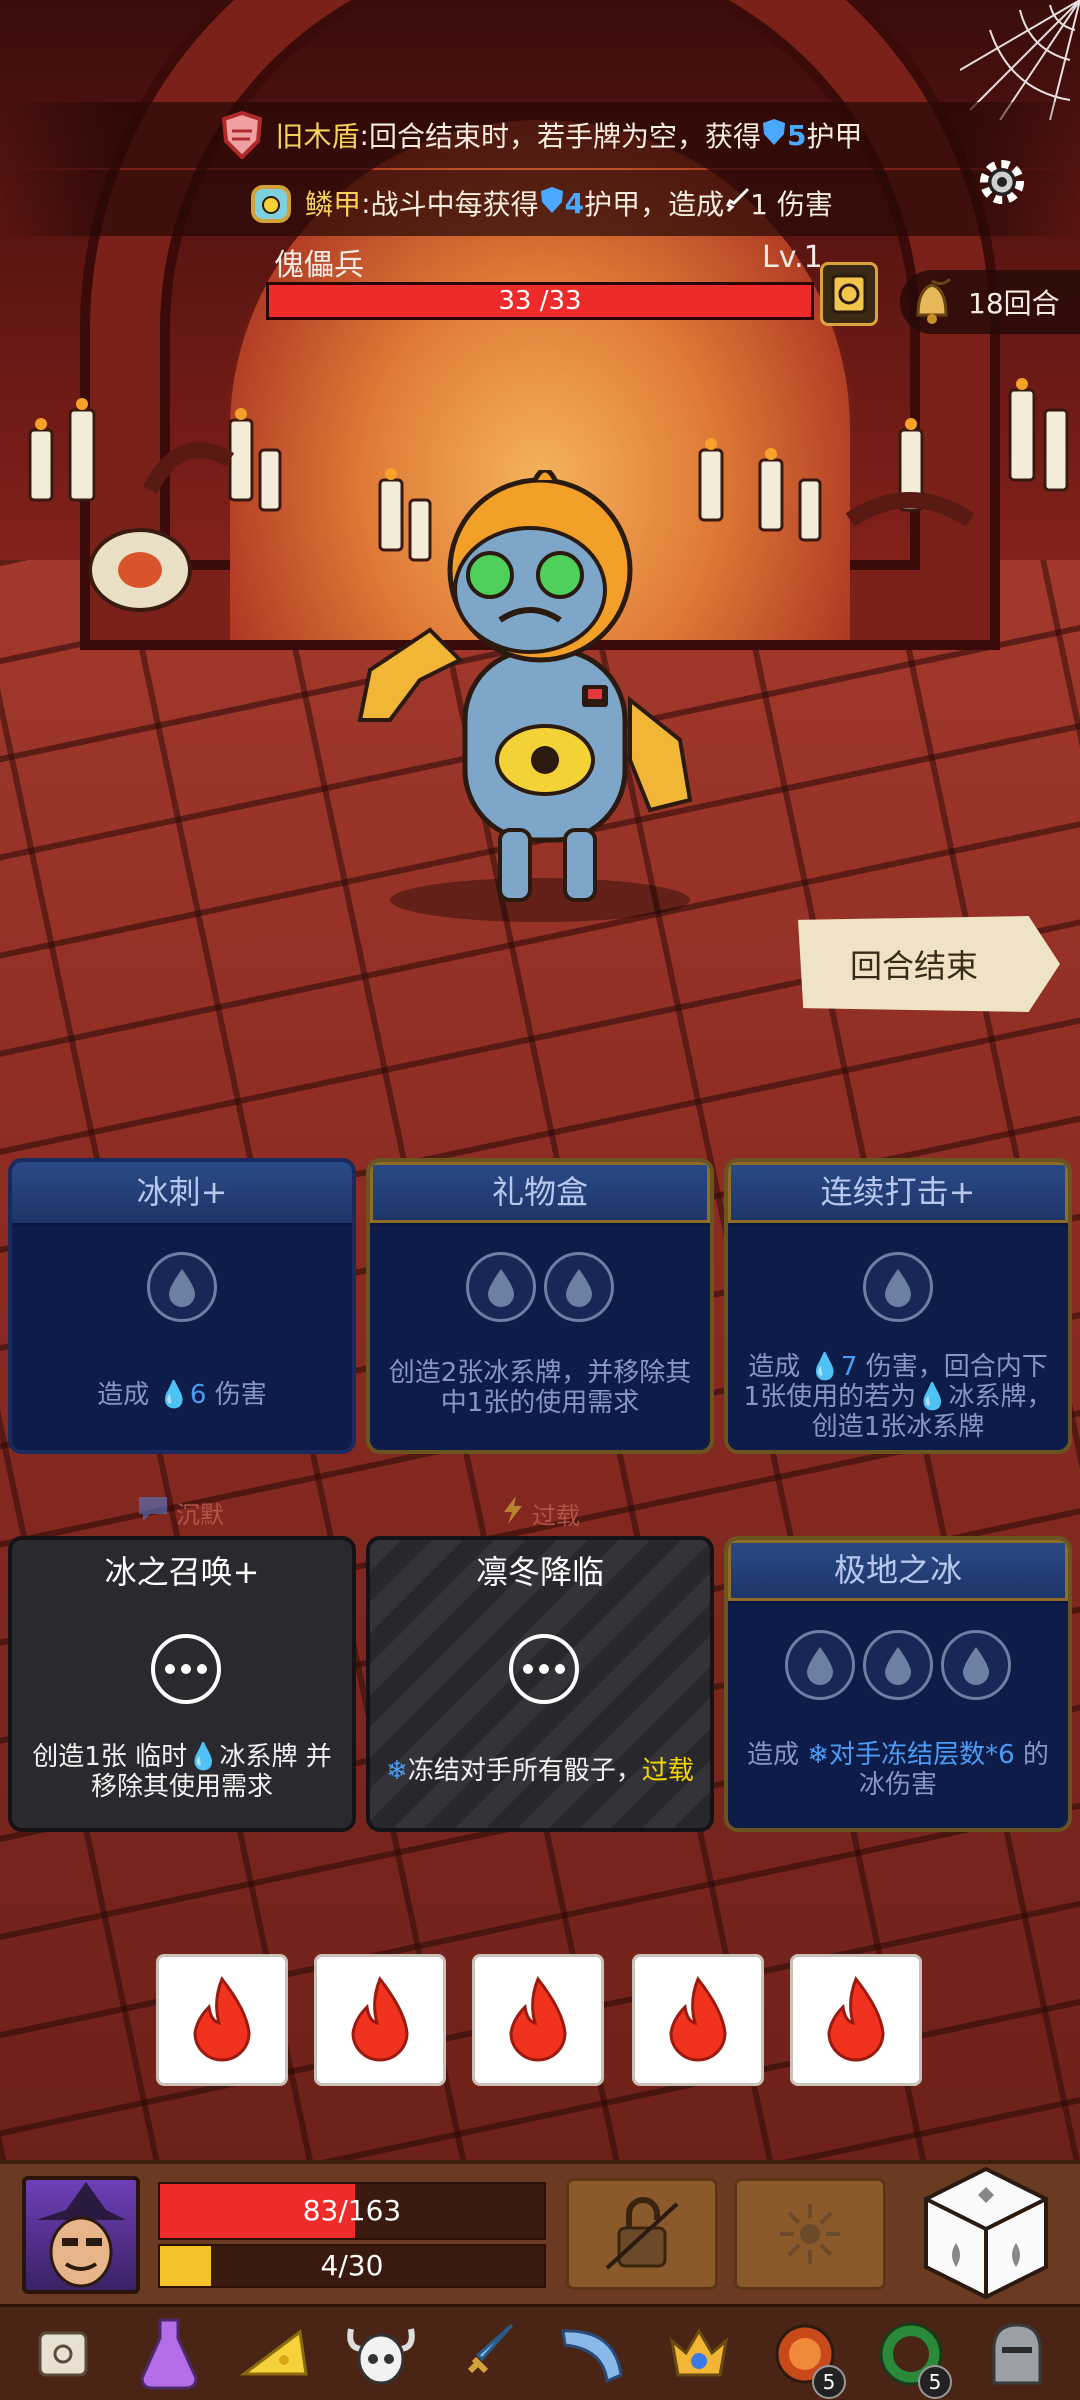 The image size is (1080, 2400). Describe the element at coordinates (525, 696) in the screenshot. I see `puppet-soldier-monster` at that location.